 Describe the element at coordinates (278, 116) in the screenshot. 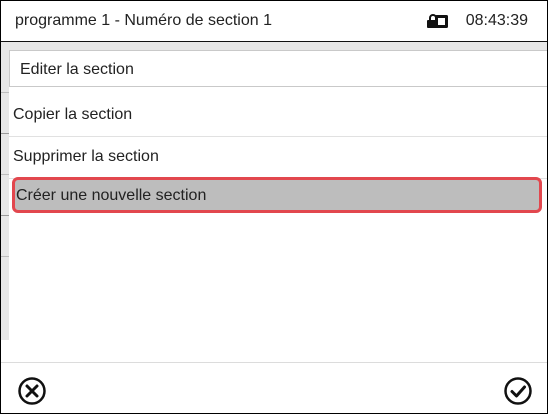

I see `menu-item-copy-section: Copier la section` at that location.